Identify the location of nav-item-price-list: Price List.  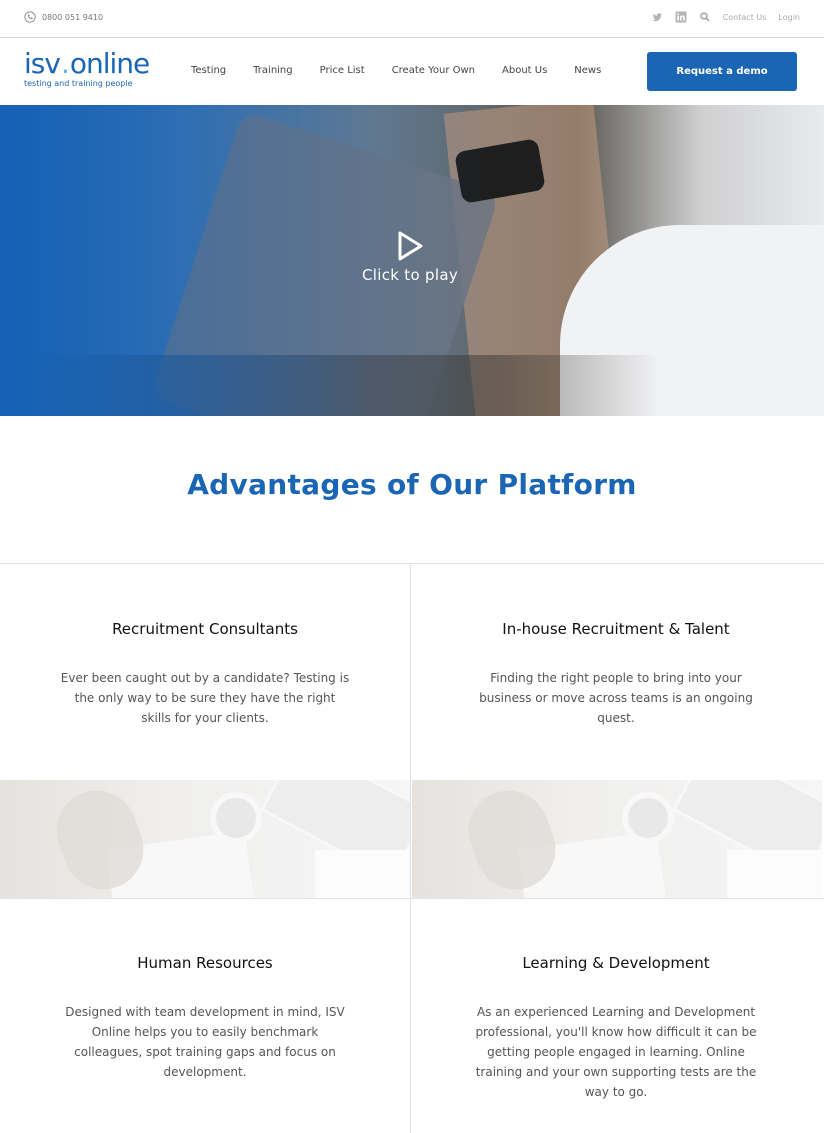
(342, 70).